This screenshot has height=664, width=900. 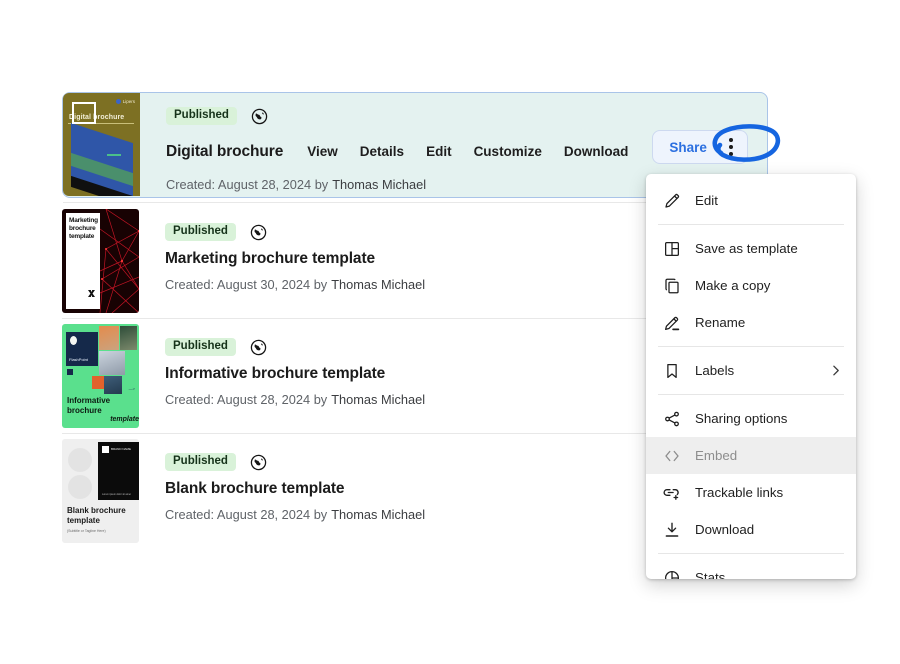 I want to click on share-button: Share, so click(x=700, y=147).